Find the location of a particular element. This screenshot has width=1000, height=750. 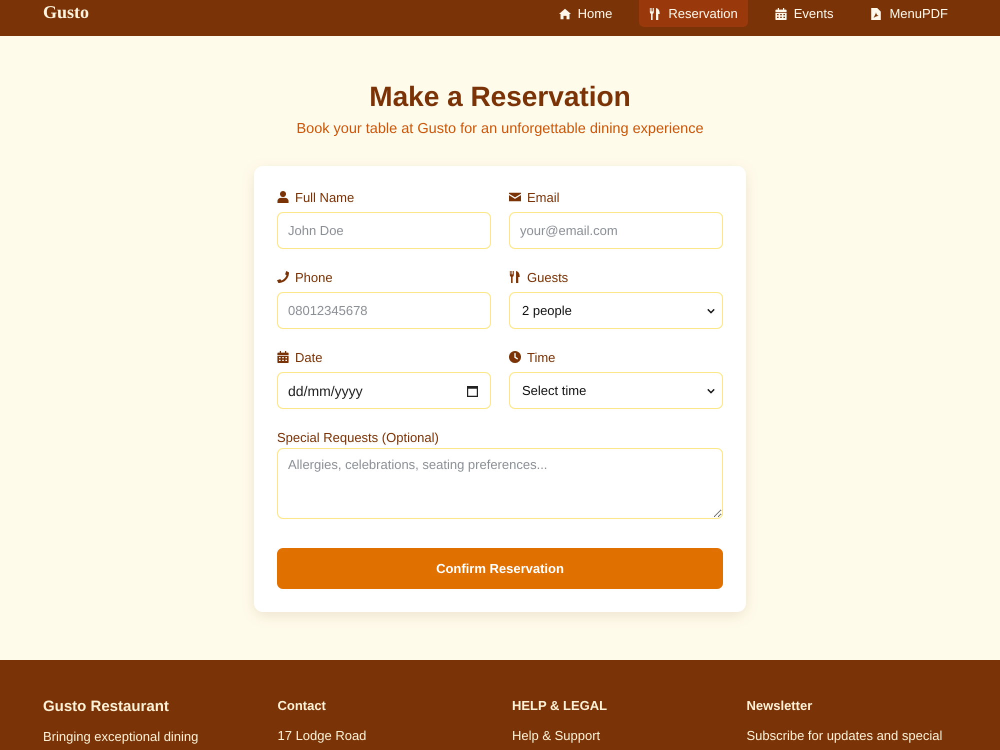

footer-text: Bringing exceptional dining is located at coordinates (121, 737).